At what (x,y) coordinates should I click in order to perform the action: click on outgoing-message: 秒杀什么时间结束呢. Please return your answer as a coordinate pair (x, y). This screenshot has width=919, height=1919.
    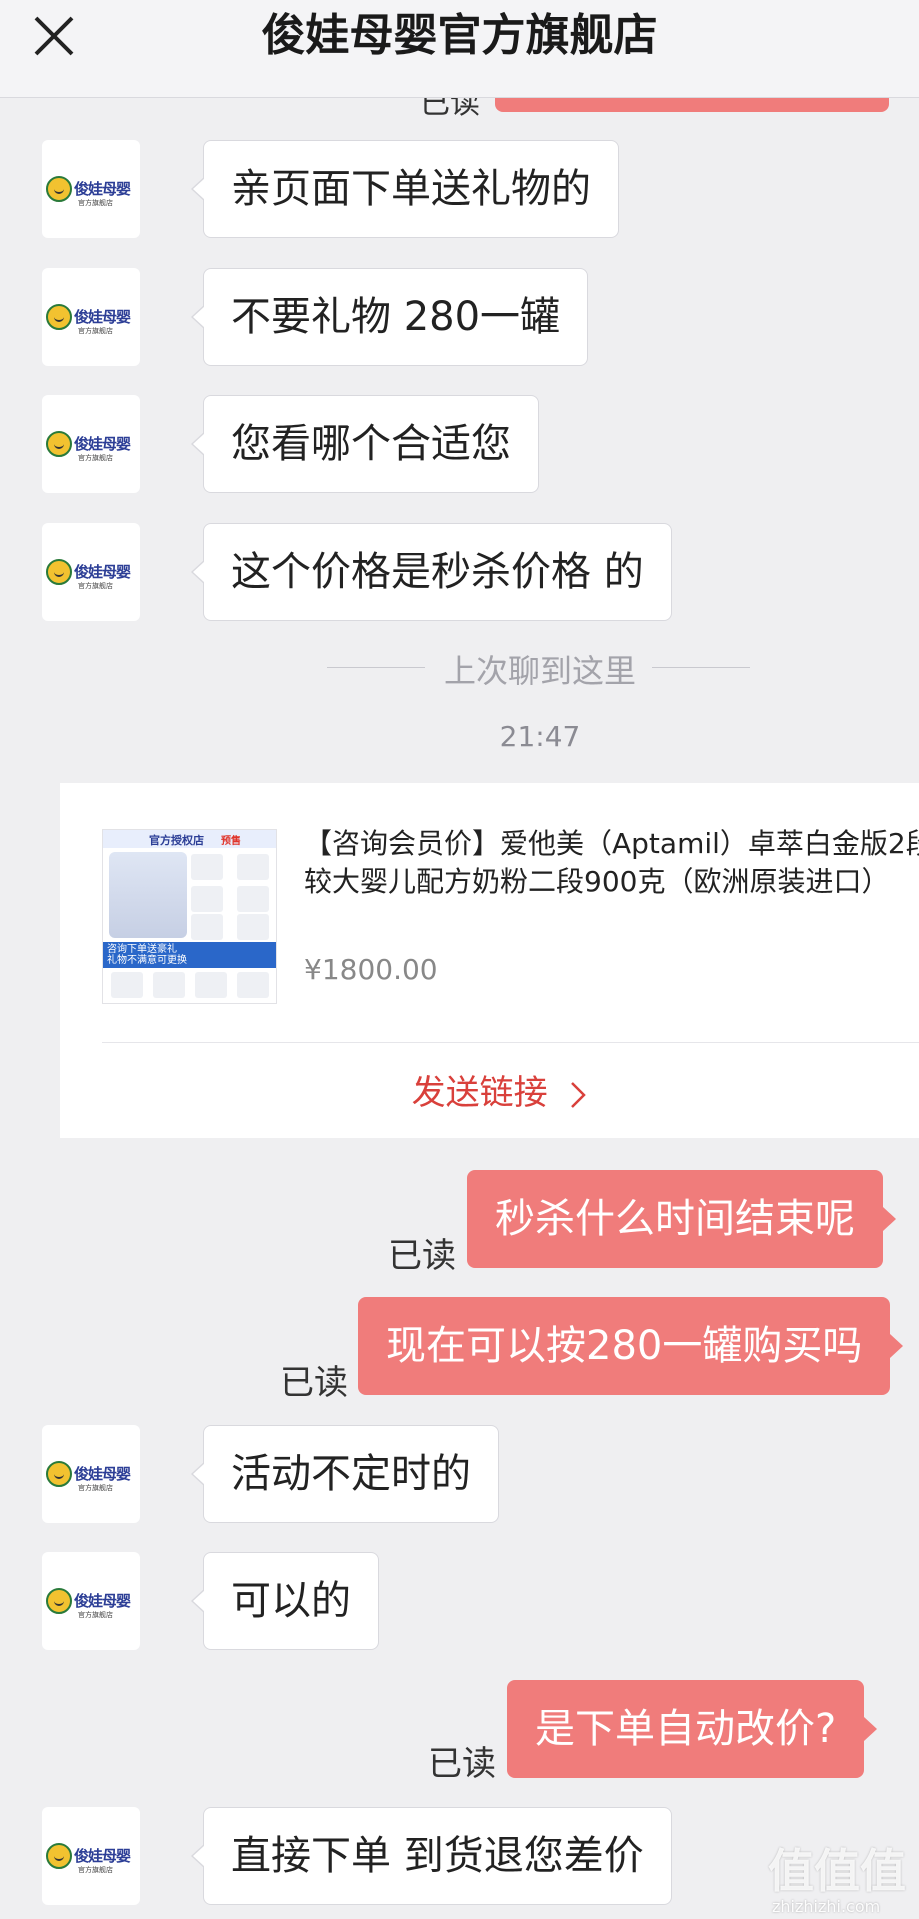
    Looking at the image, I should click on (681, 1219).